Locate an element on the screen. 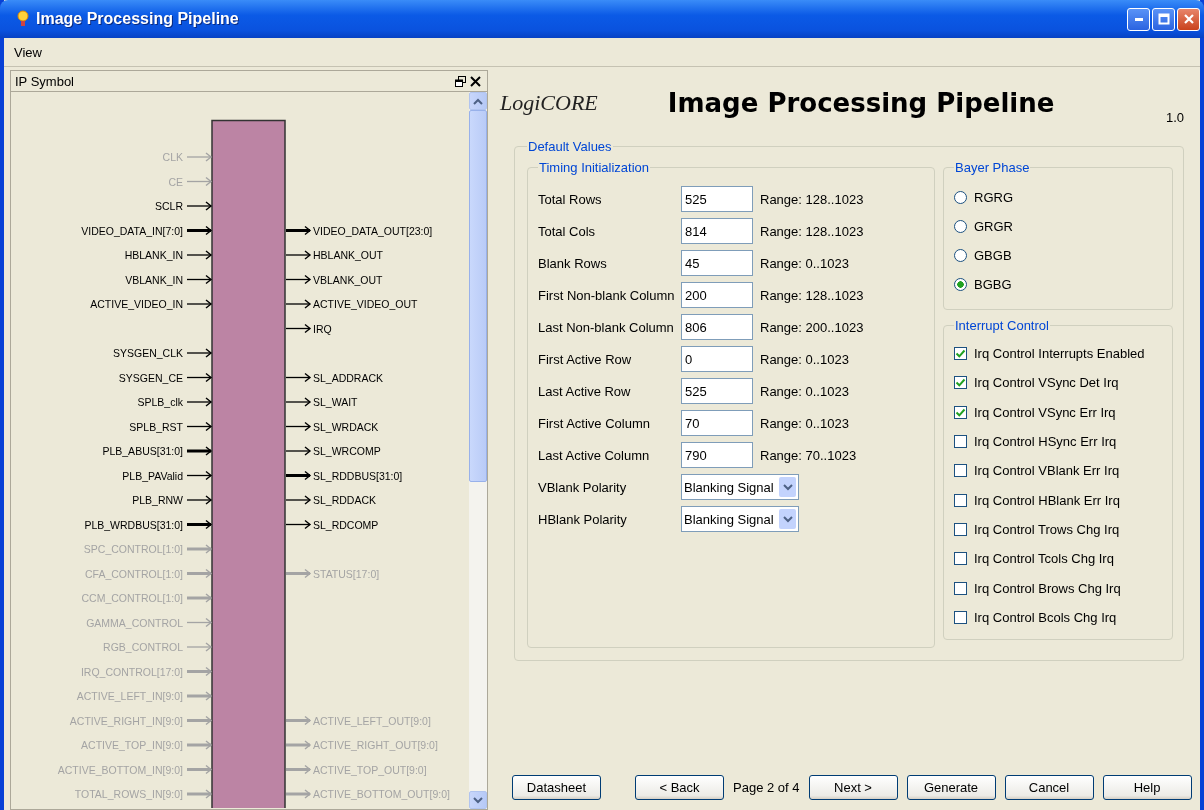  maximize-button is located at coordinates (1163, 19).